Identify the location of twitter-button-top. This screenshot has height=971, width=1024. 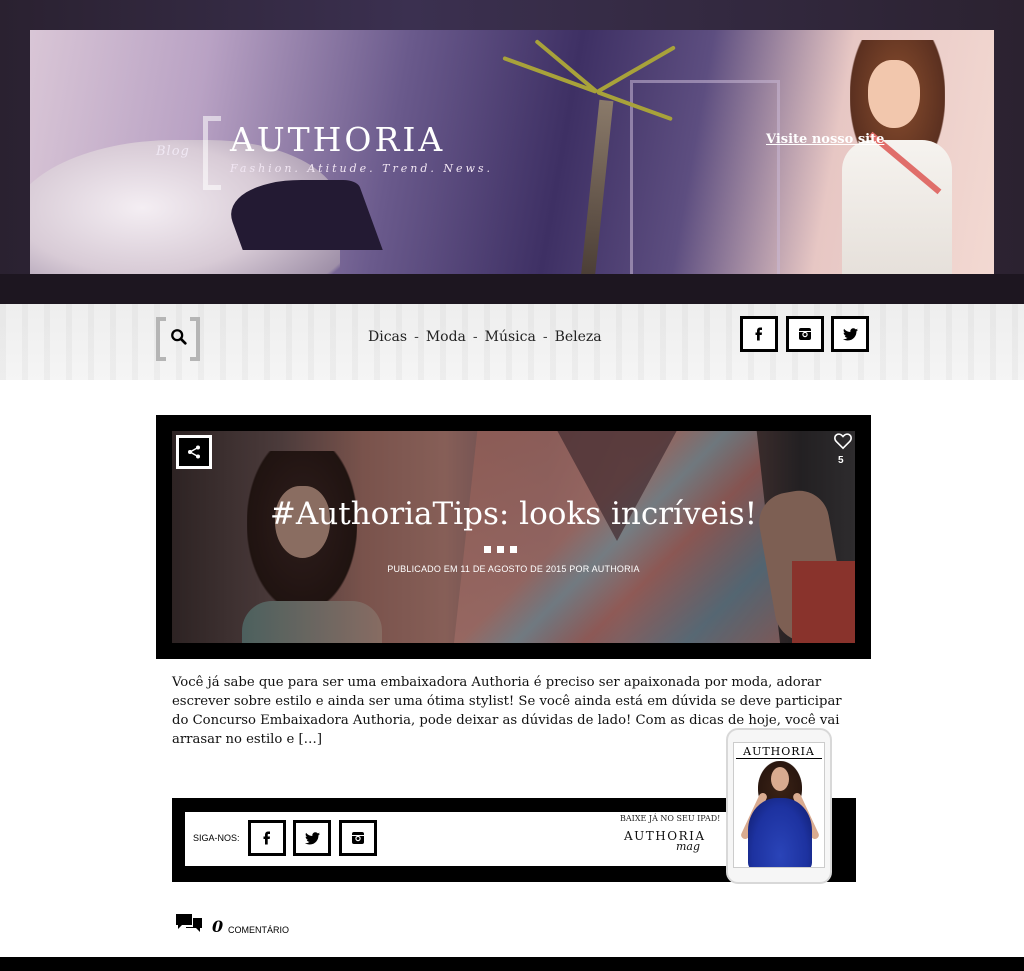
(850, 334).